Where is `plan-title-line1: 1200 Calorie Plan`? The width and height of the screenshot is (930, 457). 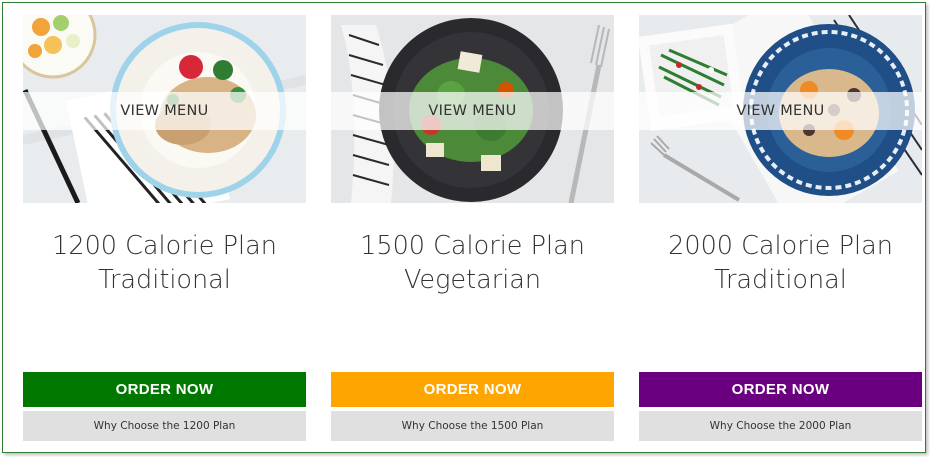 plan-title-line1: 1200 Calorie Plan is located at coordinates (164, 246).